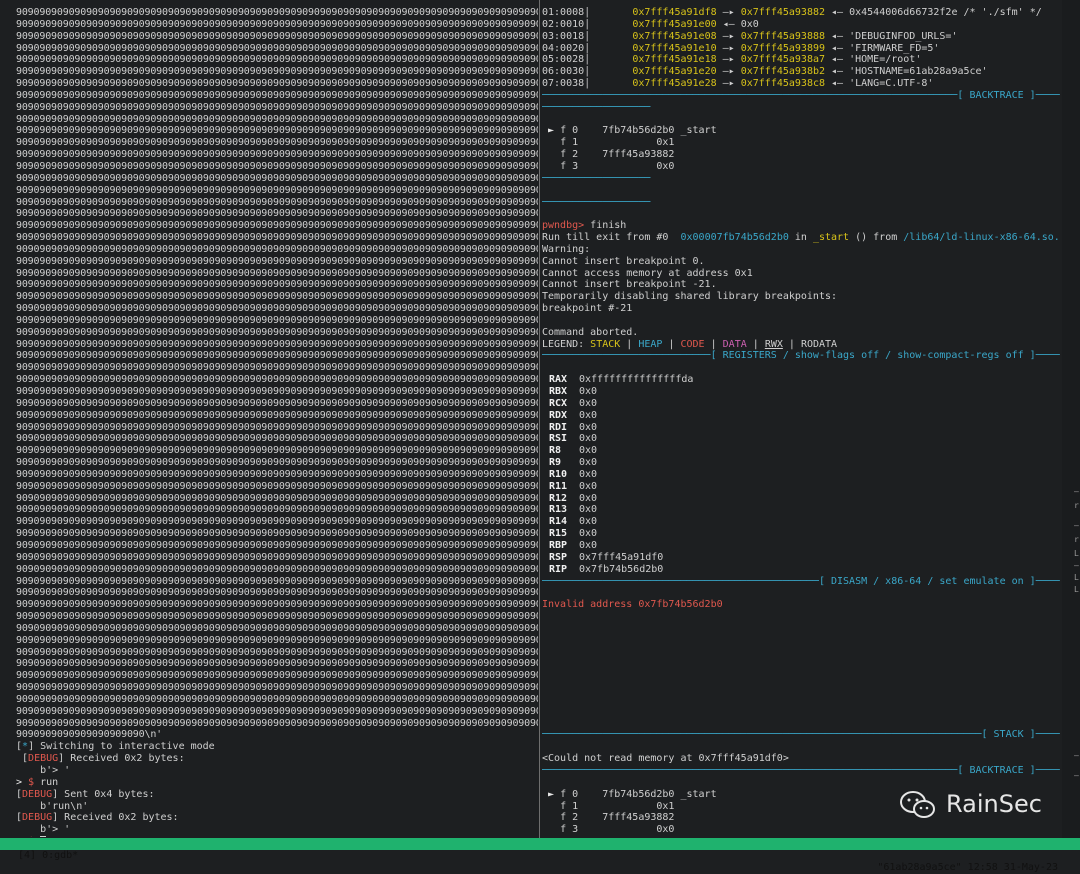 The image size is (1080, 874). Describe the element at coordinates (563, 226) in the screenshot. I see `gdb-prompt: pwndbg>` at that location.